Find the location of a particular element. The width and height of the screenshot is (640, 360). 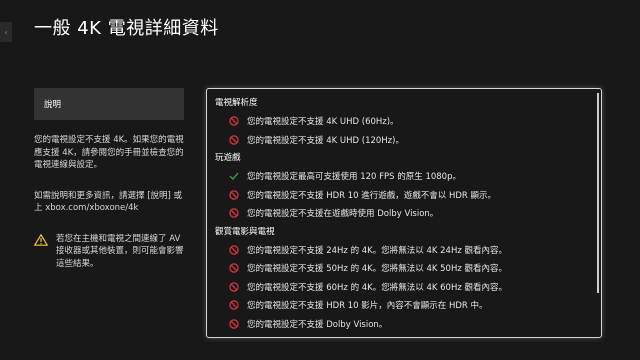

chevron-icon: ‹ is located at coordinates (6, 32).